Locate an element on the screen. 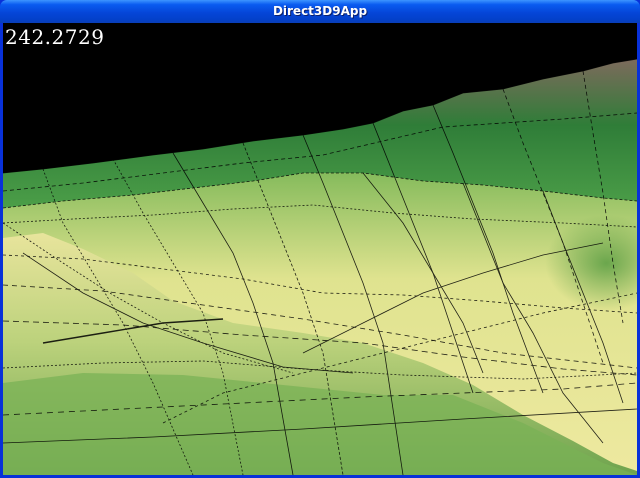 The width and height of the screenshot is (640, 478). fps-counter: 242.2729 is located at coordinates (55, 37).